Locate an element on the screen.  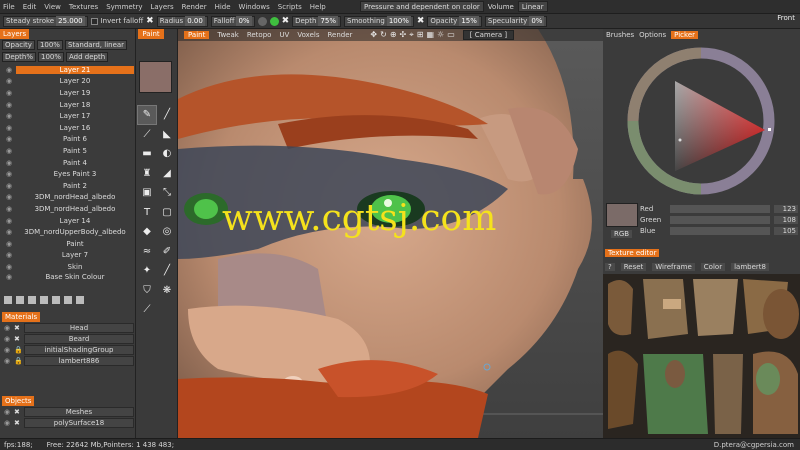
layer-row: ◉ Eyes Paint 3 is located at coordinates (68, 174).